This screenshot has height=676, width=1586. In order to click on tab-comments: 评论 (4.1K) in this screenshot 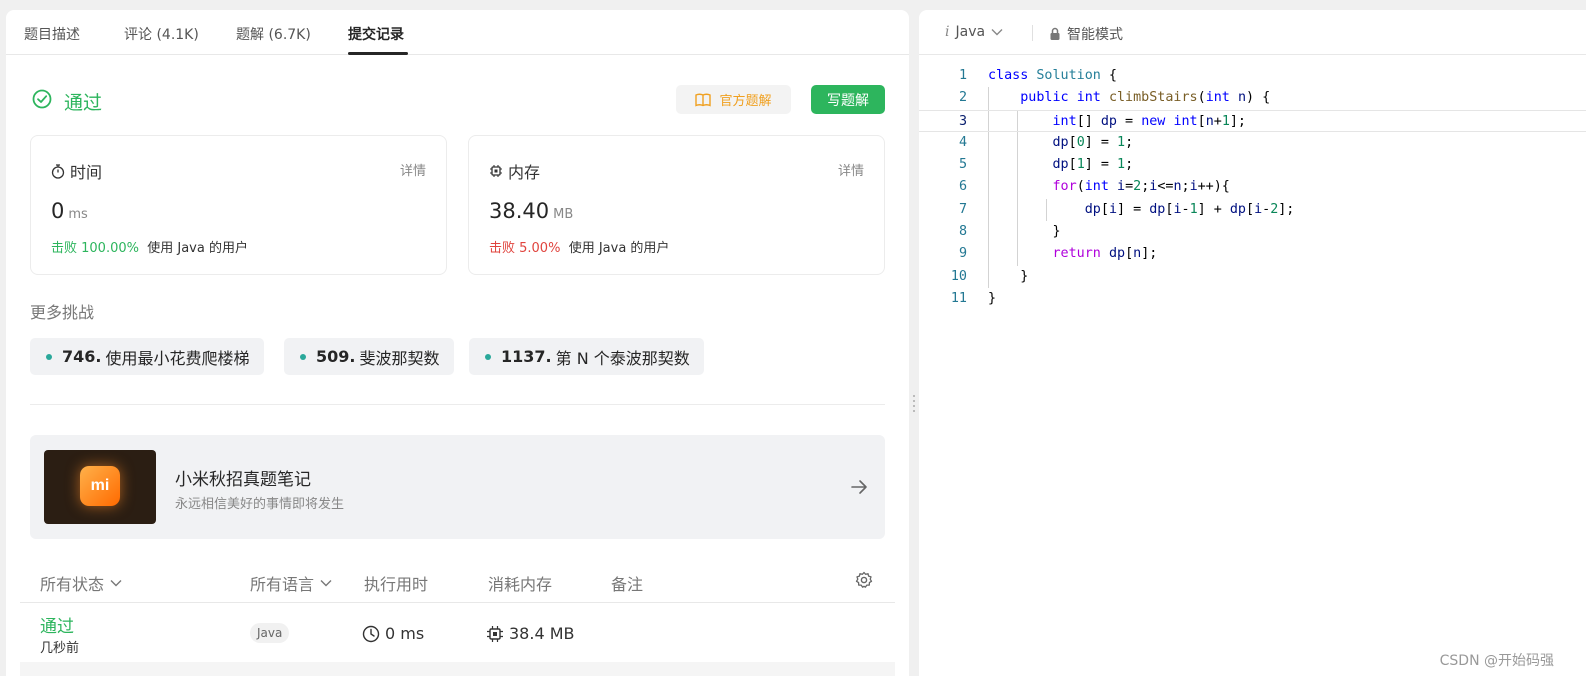, I will do `click(161, 34)`.